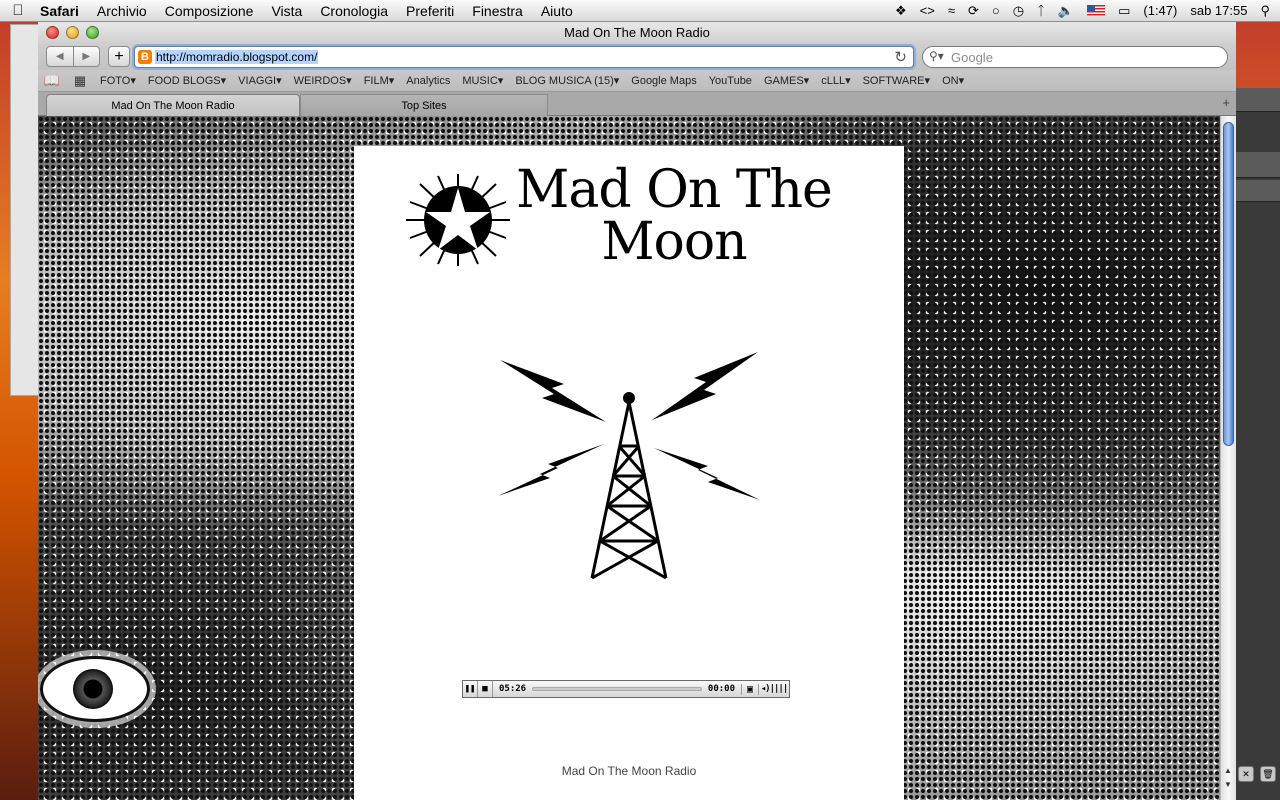 Image resolution: width=1280 pixels, height=800 pixels. I want to click on menu-extras: ❖ <> ≈ ⟳ ○ ◷ ᛏ 🔈 ▭ (1:47) sab 17:55 ⚲, so click(1087, 11).